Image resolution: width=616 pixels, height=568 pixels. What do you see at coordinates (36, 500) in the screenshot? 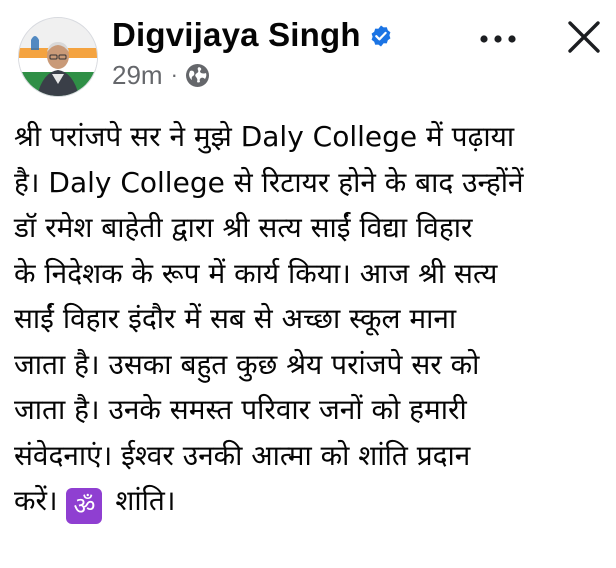
I see `post-text-last-prefix: करें।` at bounding box center [36, 500].